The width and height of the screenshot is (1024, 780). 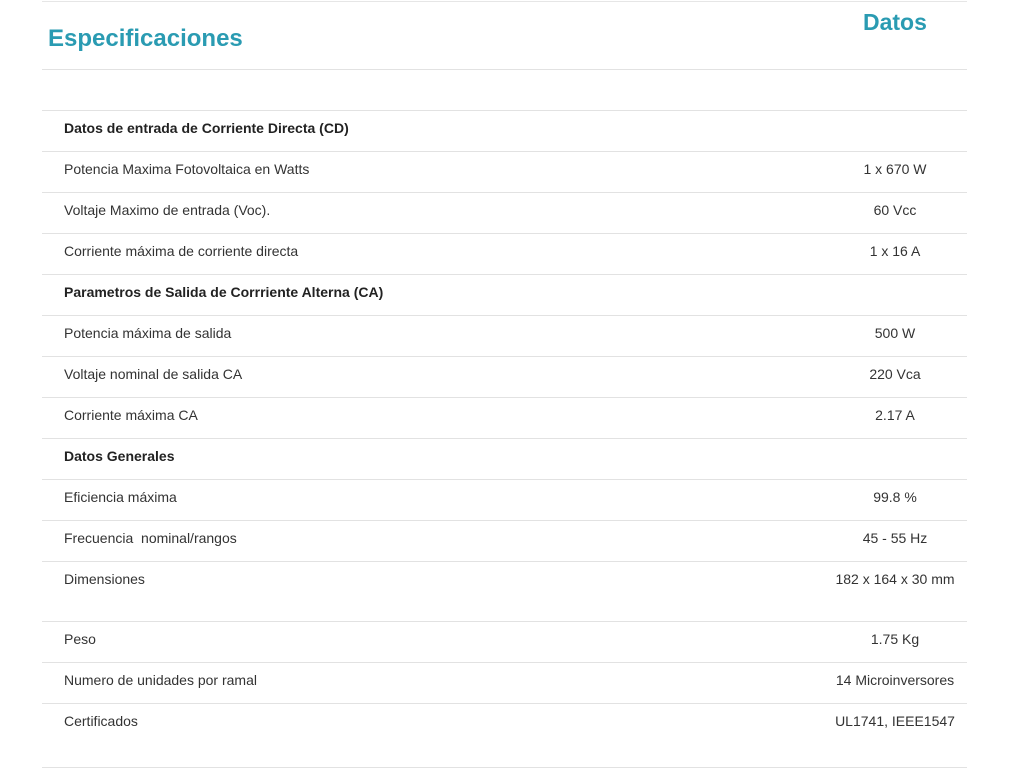 What do you see at coordinates (504, 35) in the screenshot?
I see `specifications-header: Especificaciones Datos` at bounding box center [504, 35].